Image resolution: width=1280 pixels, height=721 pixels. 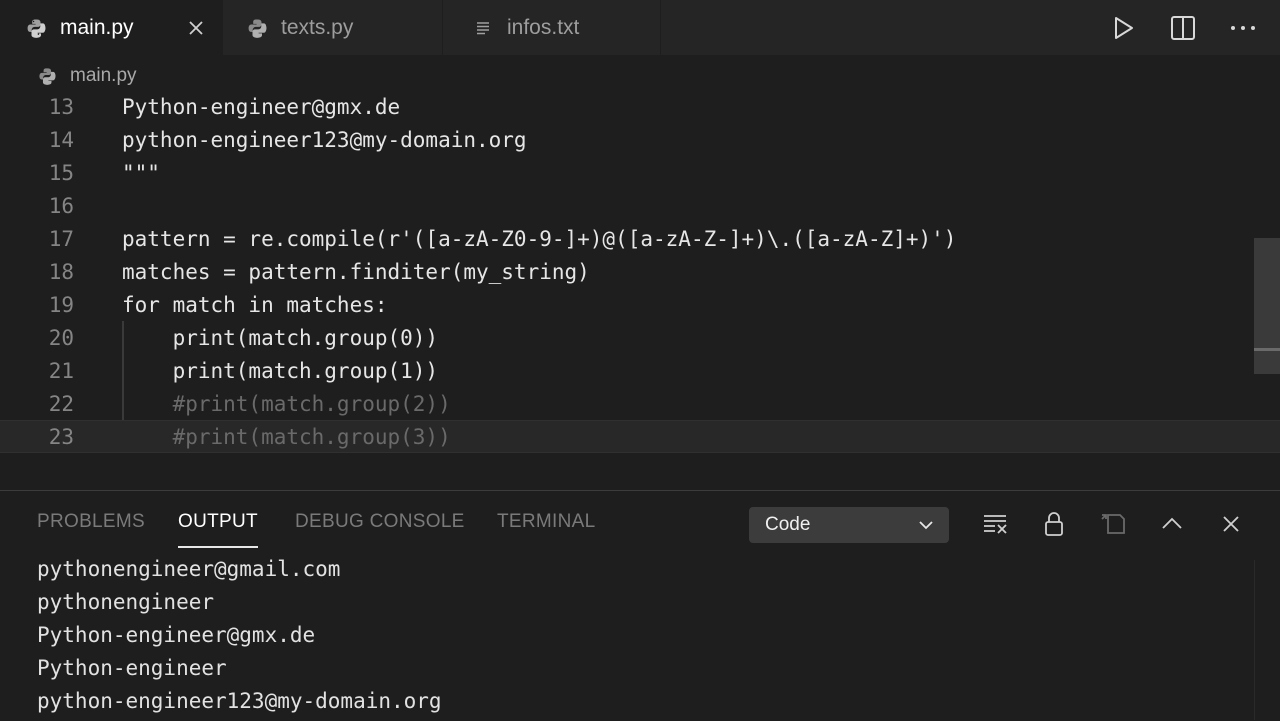 What do you see at coordinates (1243, 28) in the screenshot?
I see `more-actions-icon` at bounding box center [1243, 28].